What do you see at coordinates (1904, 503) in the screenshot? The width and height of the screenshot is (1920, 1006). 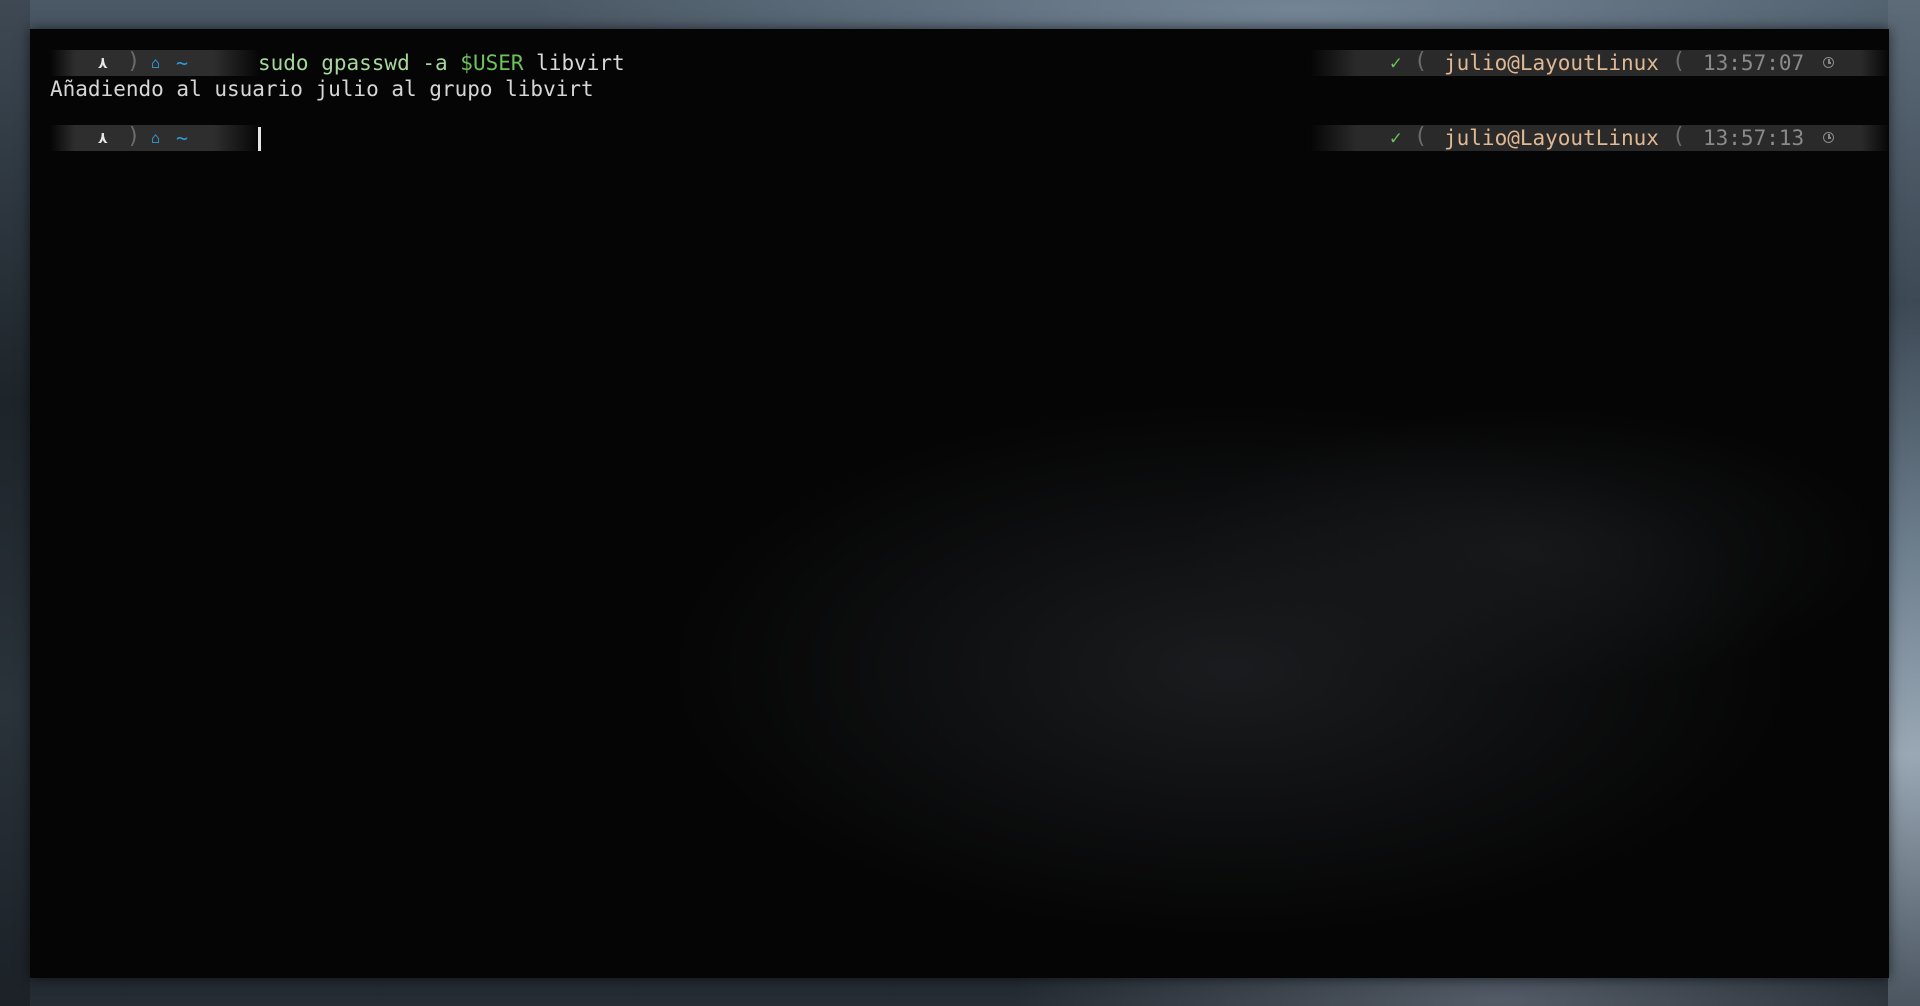 I see `desktop-wallpaper-right` at bounding box center [1904, 503].